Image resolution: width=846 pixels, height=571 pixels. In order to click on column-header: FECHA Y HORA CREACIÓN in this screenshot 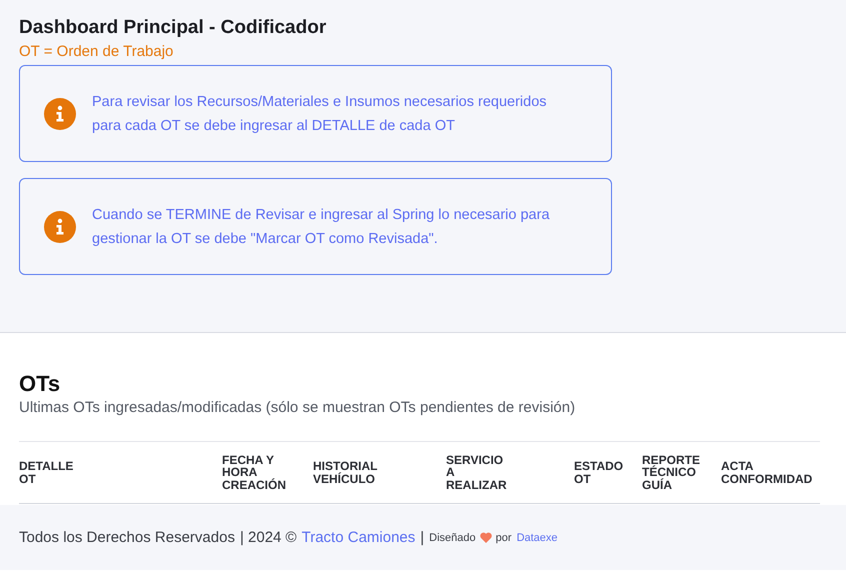, I will do `click(255, 473)`.